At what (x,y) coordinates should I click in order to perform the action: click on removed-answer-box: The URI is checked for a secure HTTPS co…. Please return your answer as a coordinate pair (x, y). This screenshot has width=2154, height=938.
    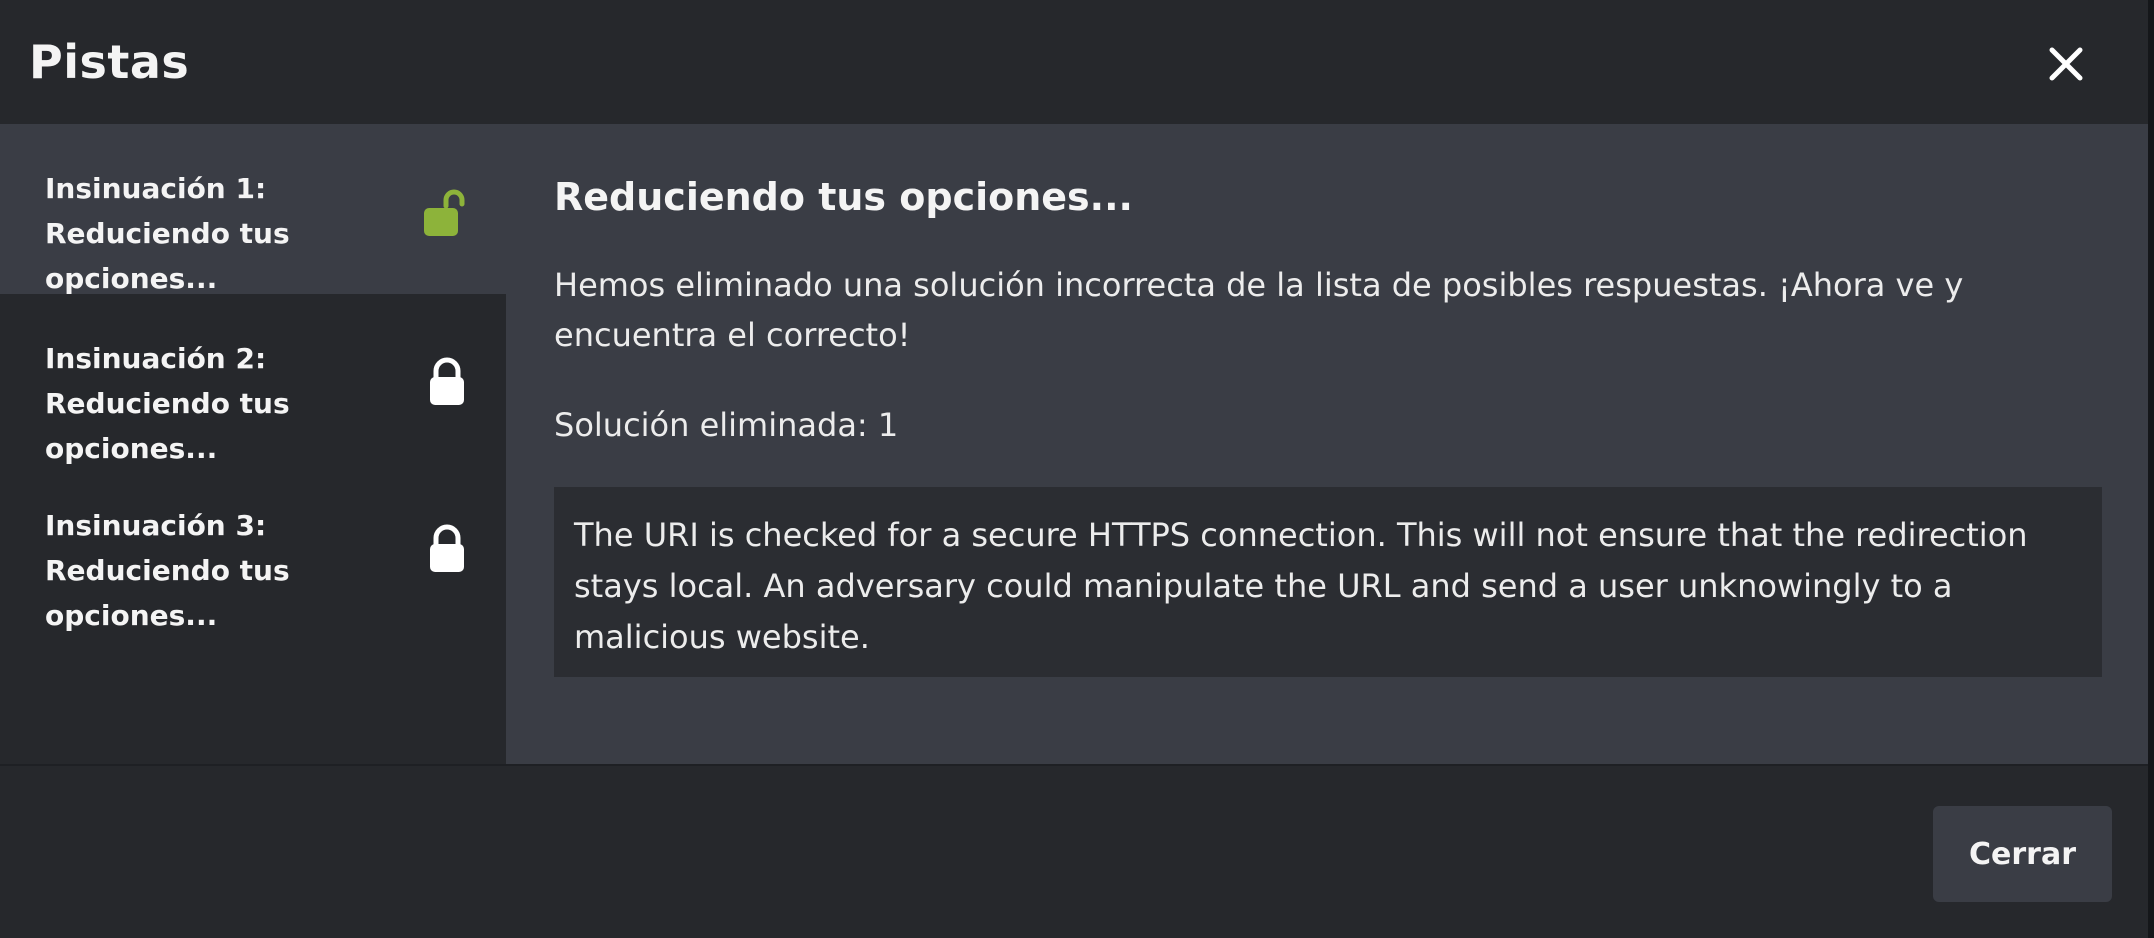
    Looking at the image, I should click on (1328, 582).